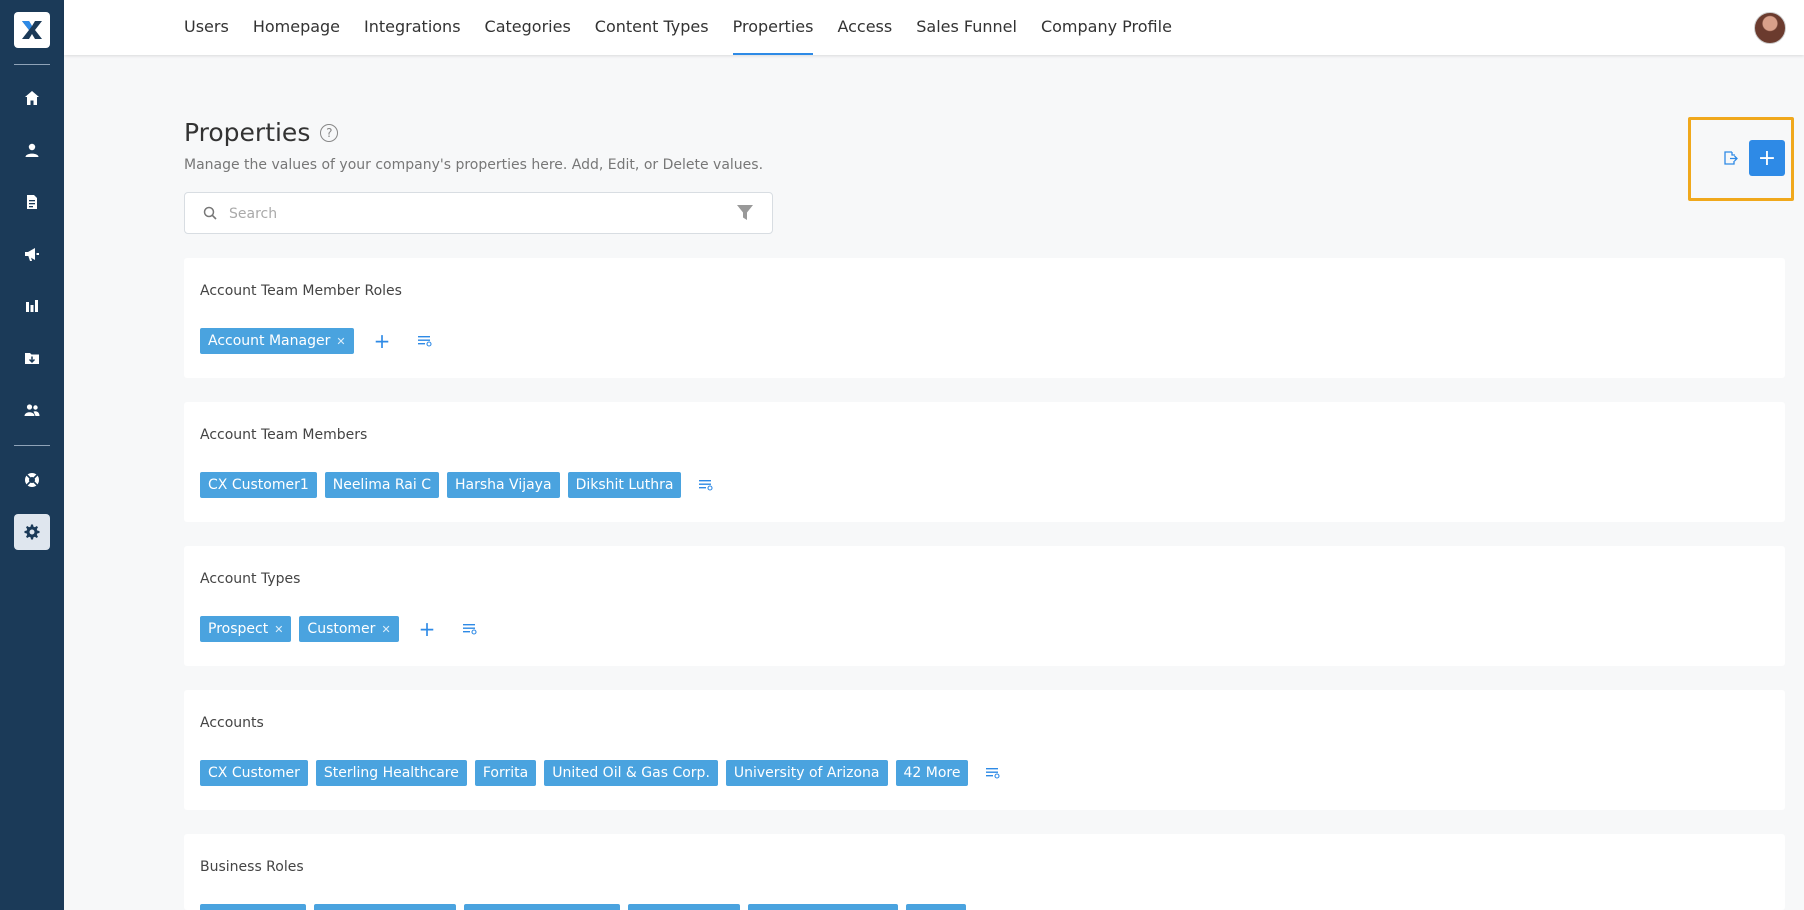  Describe the element at coordinates (966, 27) in the screenshot. I see `tab-sales-funnel: Sales Funnel` at that location.